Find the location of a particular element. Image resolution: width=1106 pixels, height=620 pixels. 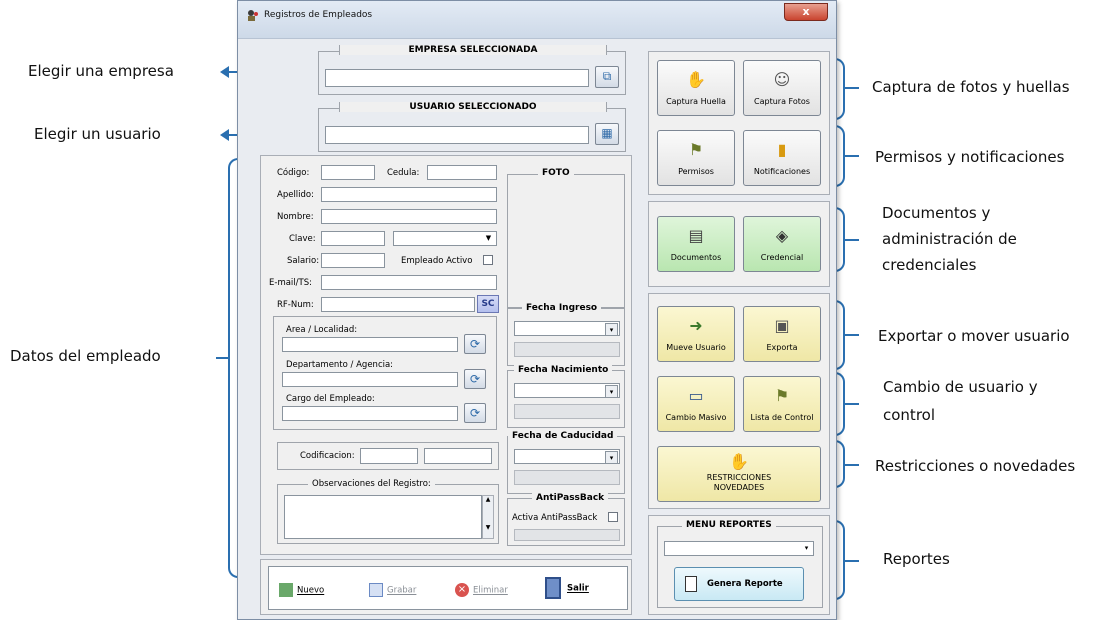

area-input is located at coordinates (370, 344).